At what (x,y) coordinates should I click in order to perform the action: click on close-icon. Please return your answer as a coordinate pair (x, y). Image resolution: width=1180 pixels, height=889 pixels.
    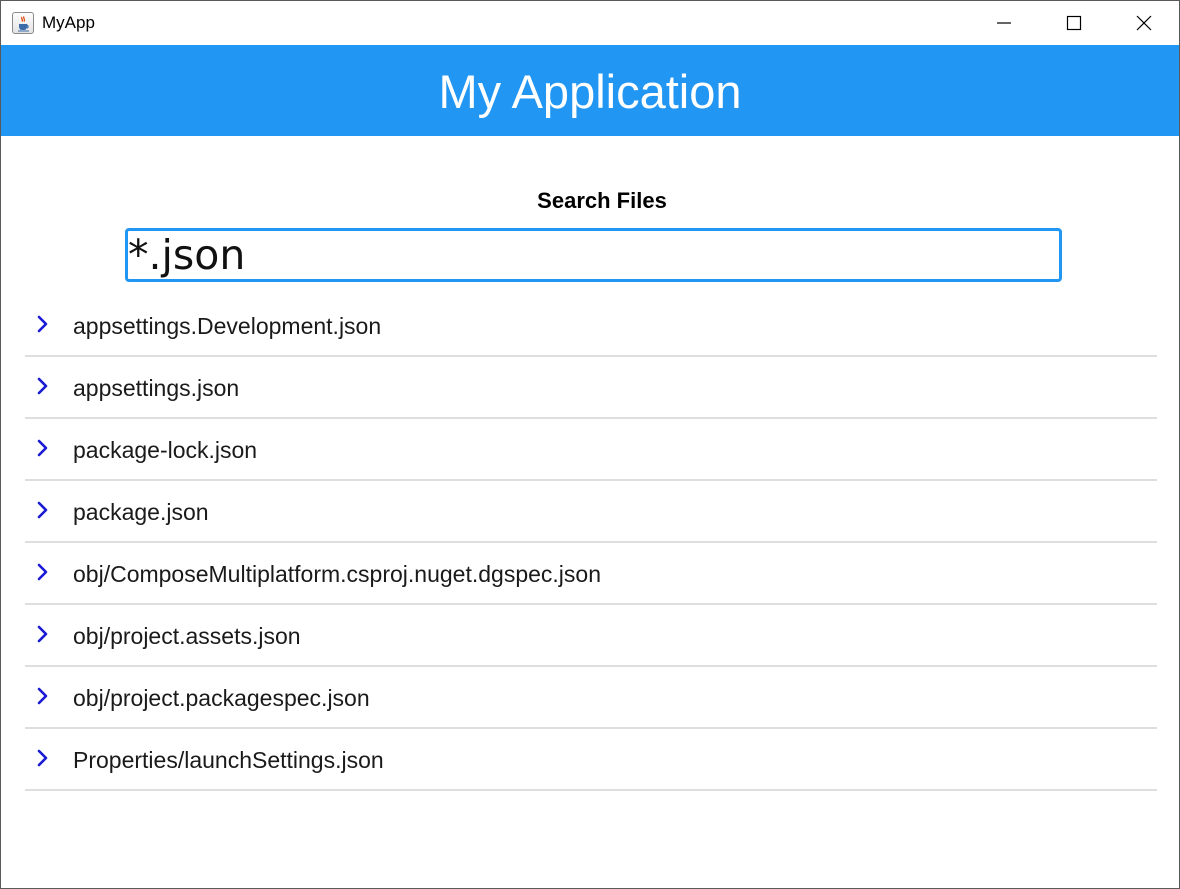
    Looking at the image, I should click on (1144, 23).